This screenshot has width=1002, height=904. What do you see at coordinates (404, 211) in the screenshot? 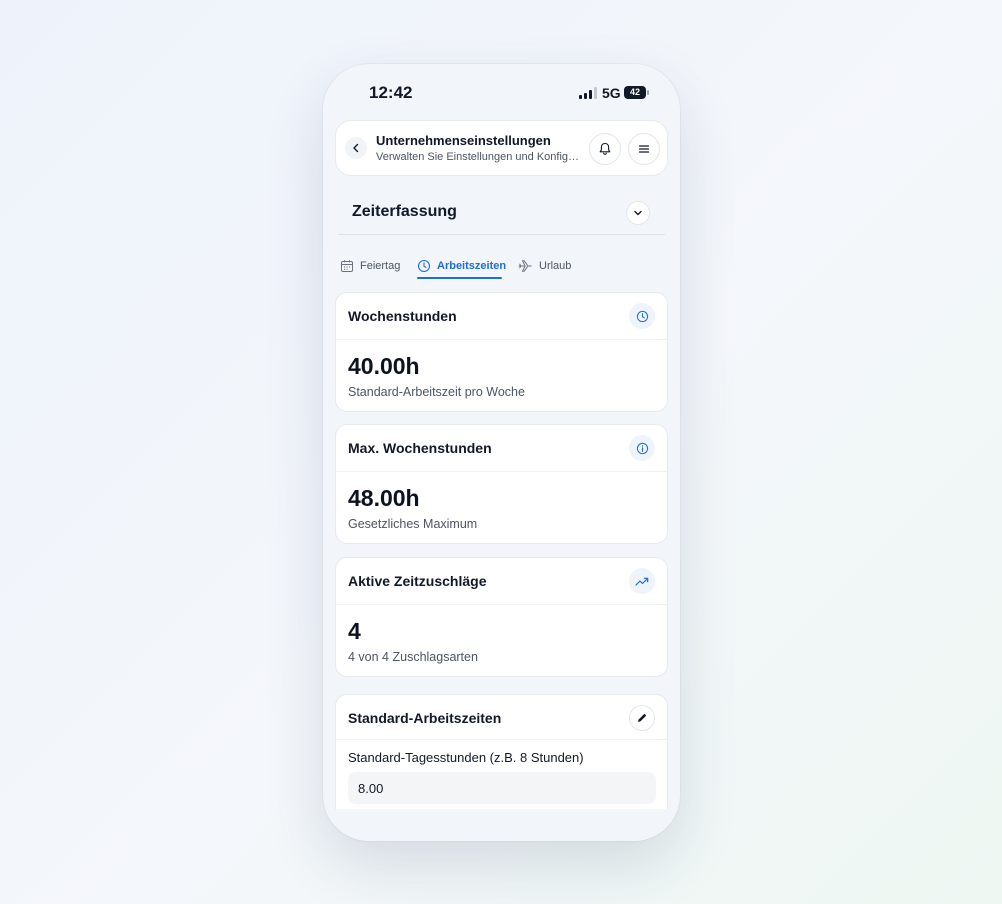
I see `section-title: Zeiterfassung` at bounding box center [404, 211].